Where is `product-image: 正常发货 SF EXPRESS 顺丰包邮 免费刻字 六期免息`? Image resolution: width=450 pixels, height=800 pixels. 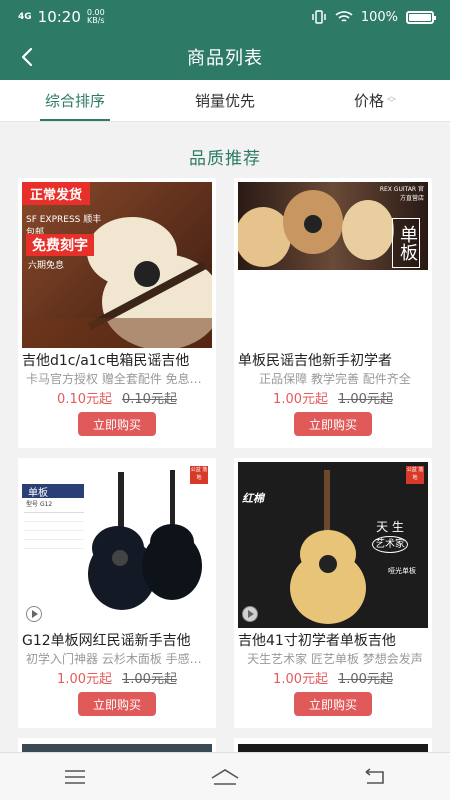
product-image: 正常发货 SF EXPRESS 顺丰包邮 免费刻字 六期免息 is located at coordinates (117, 265).